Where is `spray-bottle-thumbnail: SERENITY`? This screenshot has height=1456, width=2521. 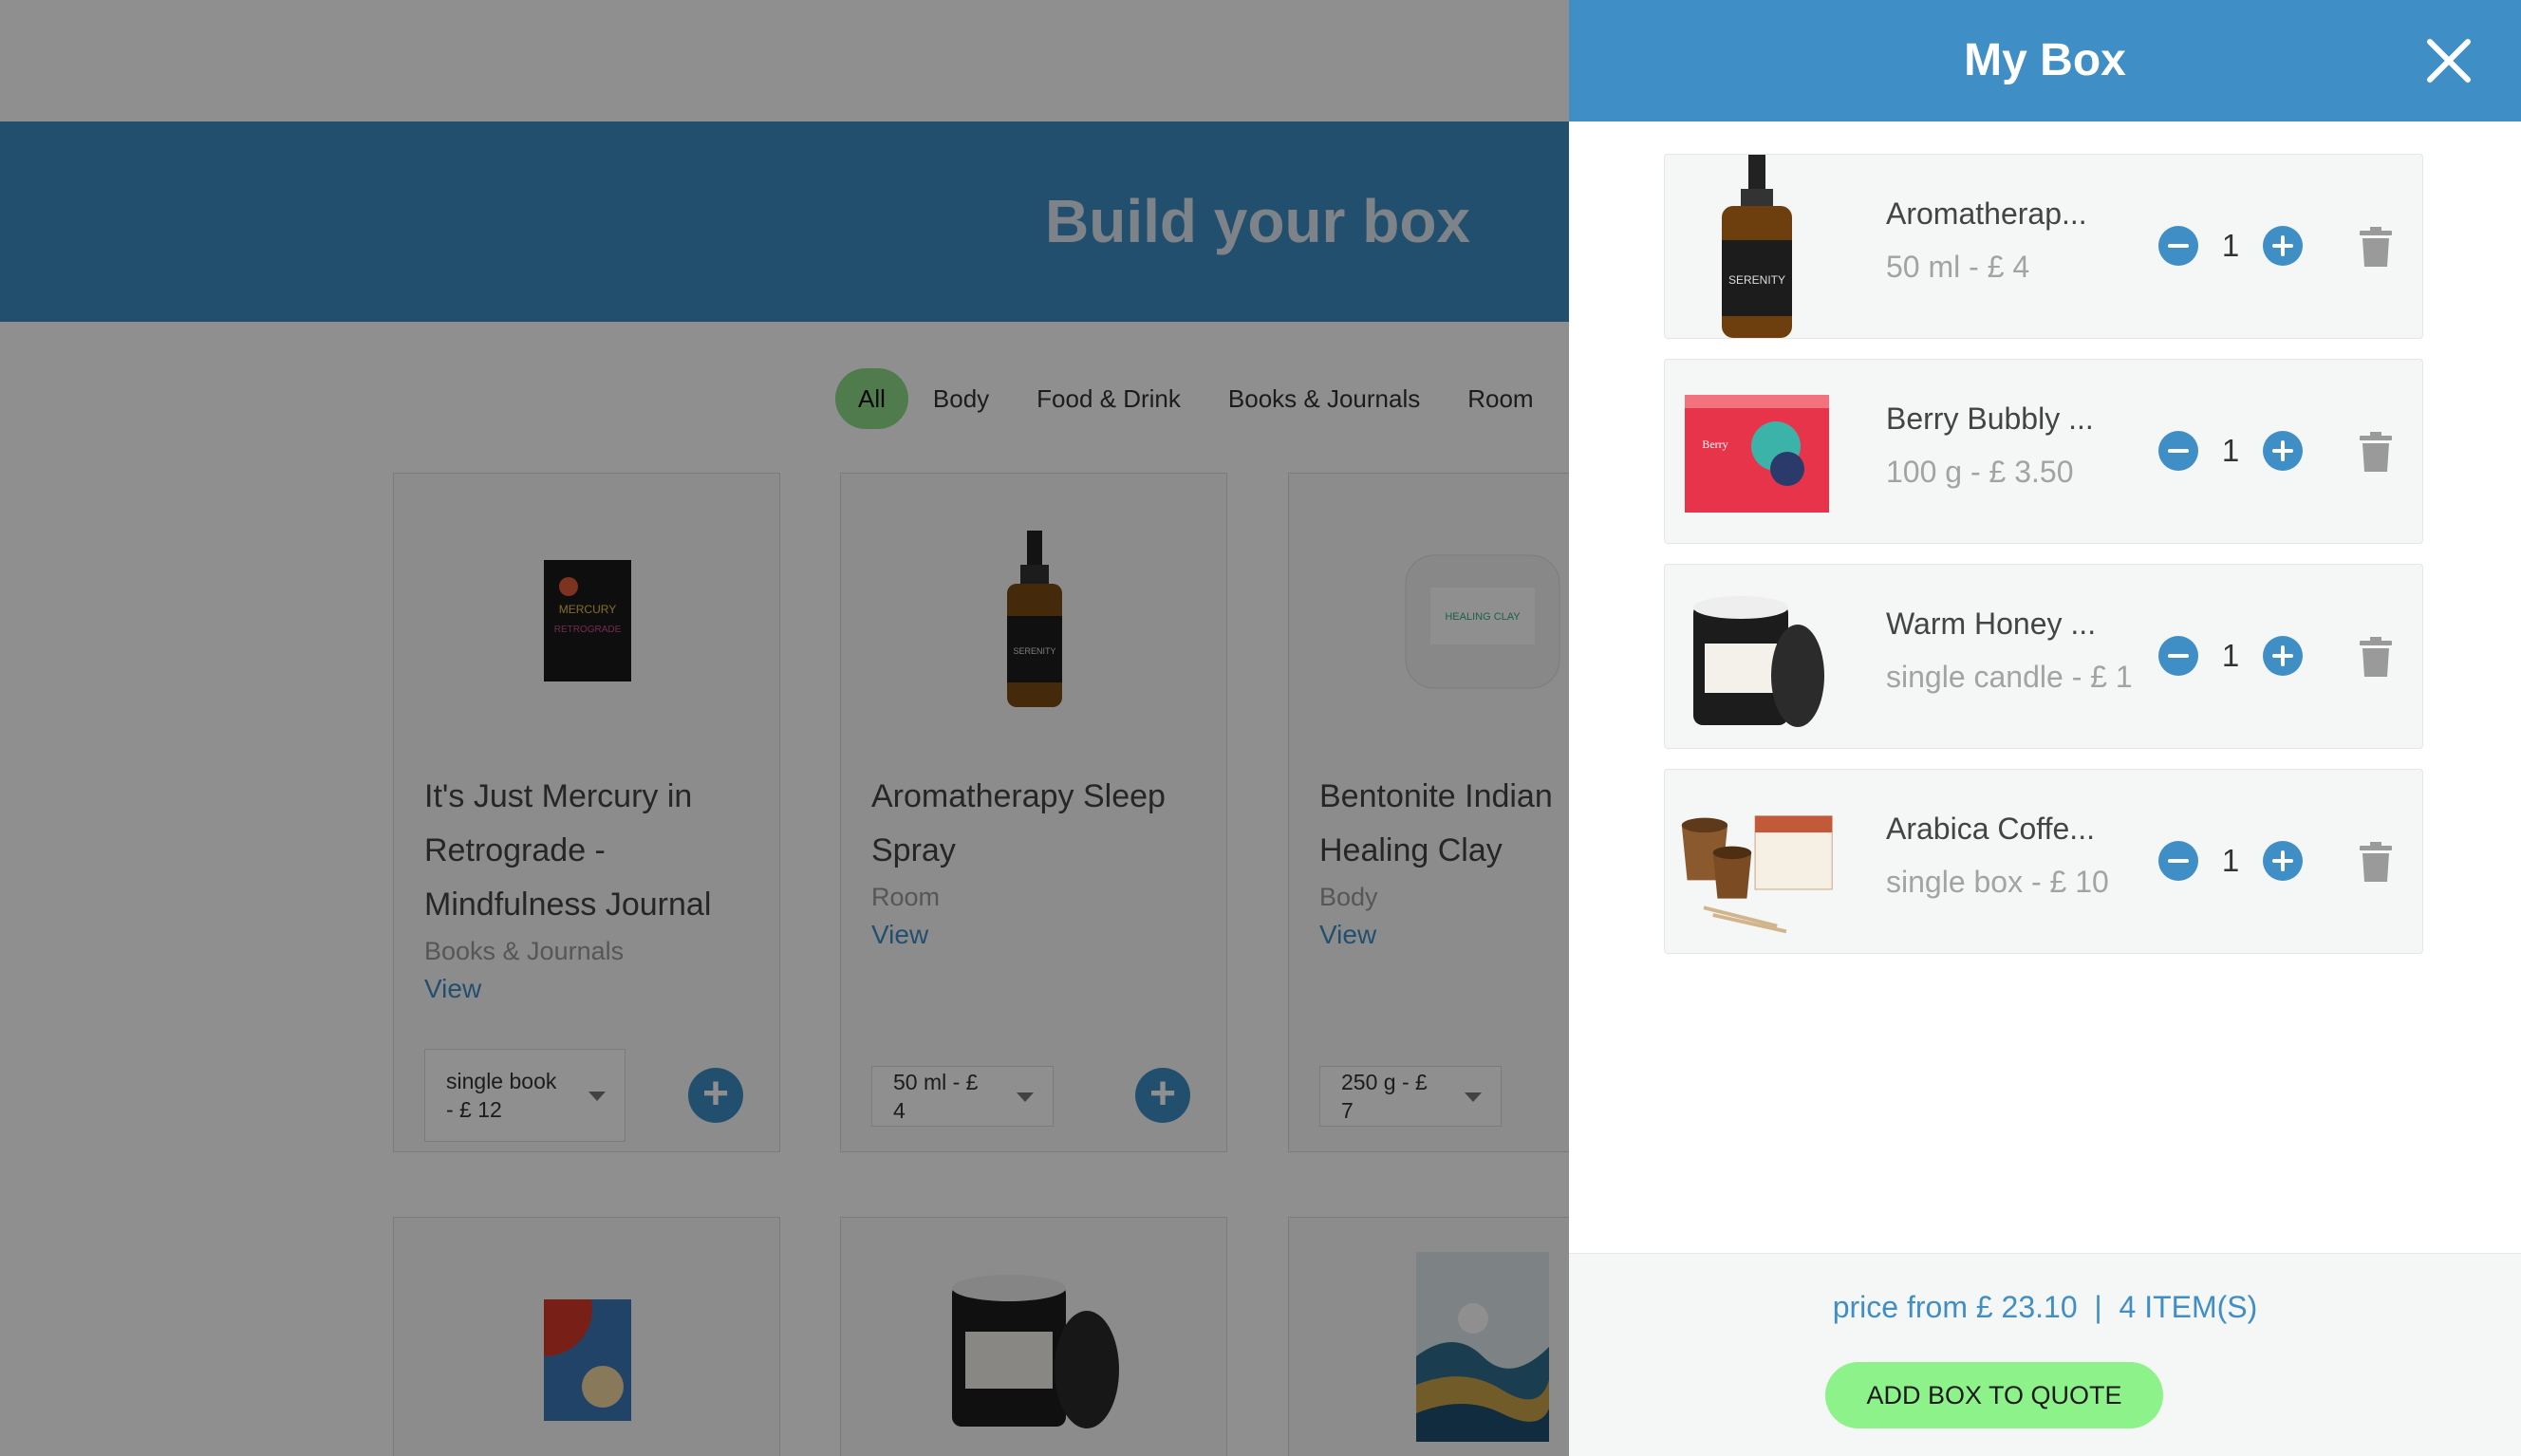 spray-bottle-thumbnail: SERENITY is located at coordinates (1757, 247).